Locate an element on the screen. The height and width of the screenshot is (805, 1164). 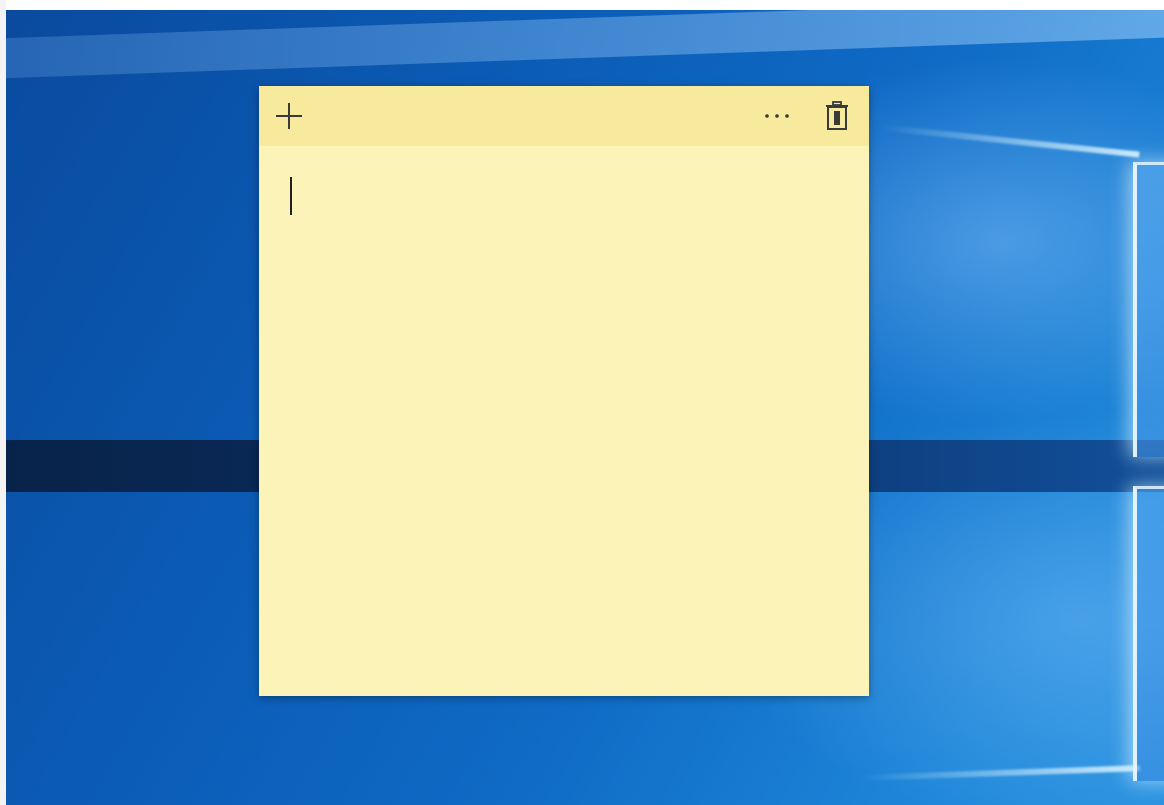
text-cursor is located at coordinates (291, 196).